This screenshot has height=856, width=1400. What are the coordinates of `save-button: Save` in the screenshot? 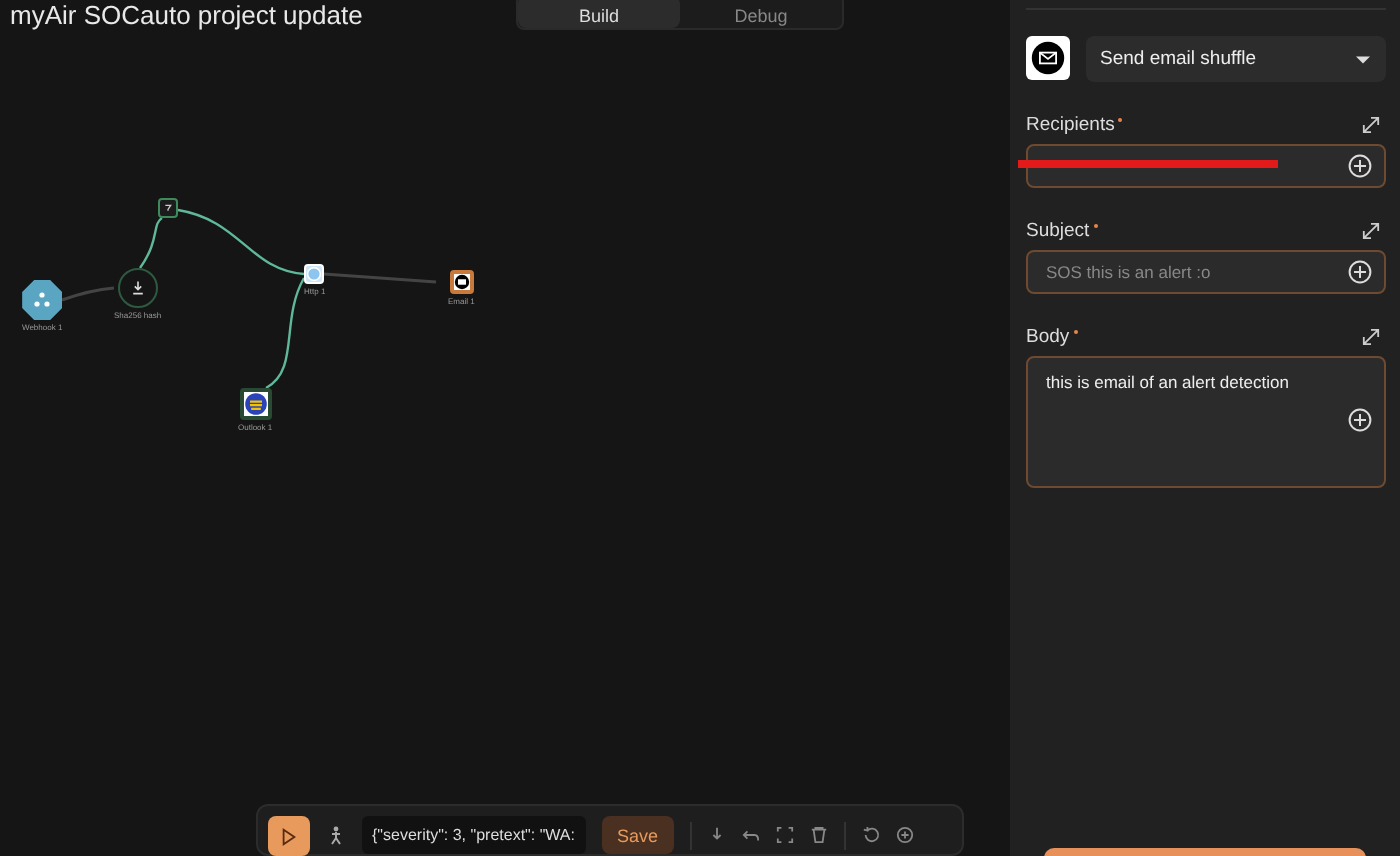 It's located at (638, 835).